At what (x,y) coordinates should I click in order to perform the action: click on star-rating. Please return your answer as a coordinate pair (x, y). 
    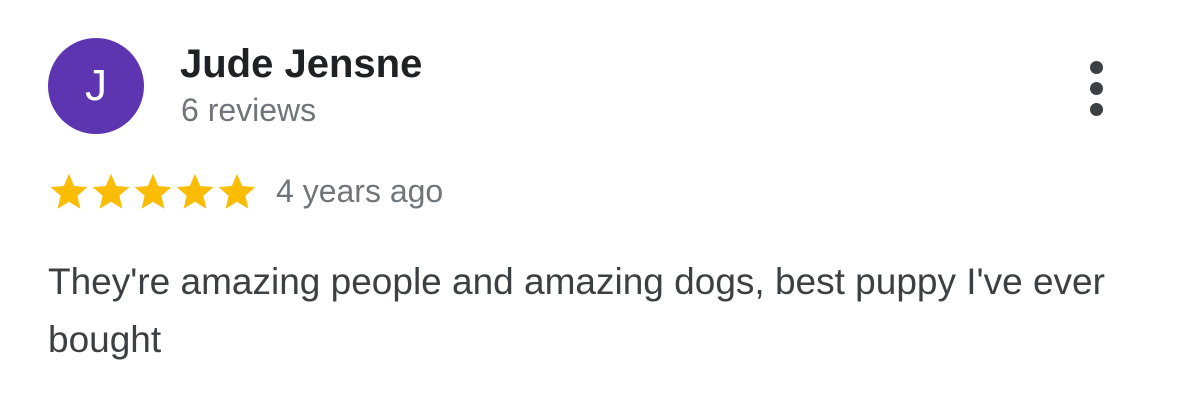
    Looking at the image, I should click on (153, 192).